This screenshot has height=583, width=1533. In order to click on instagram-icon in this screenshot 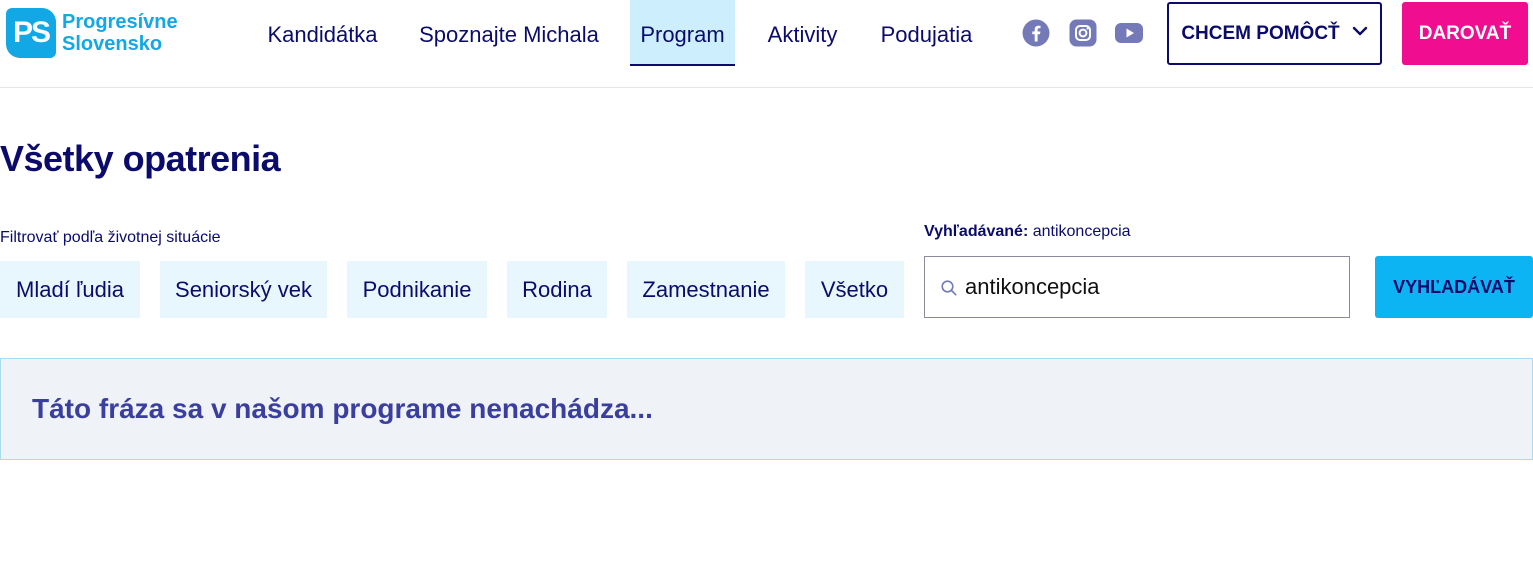, I will do `click(1083, 33)`.